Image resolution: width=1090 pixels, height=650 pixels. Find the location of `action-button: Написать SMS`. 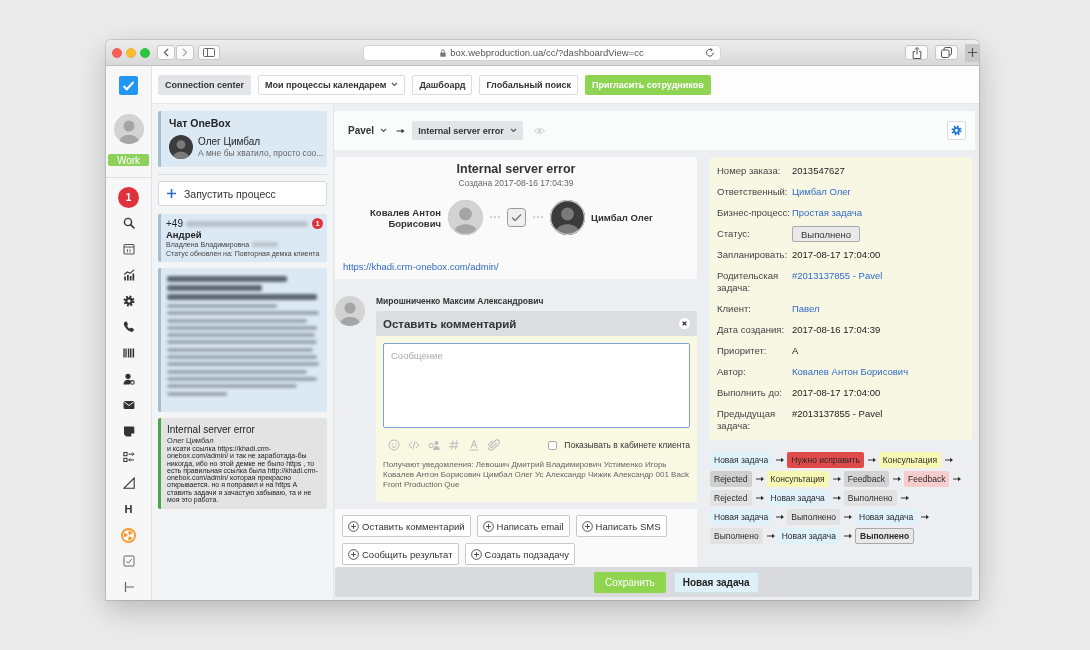

action-button: Написать SMS is located at coordinates (621, 526).